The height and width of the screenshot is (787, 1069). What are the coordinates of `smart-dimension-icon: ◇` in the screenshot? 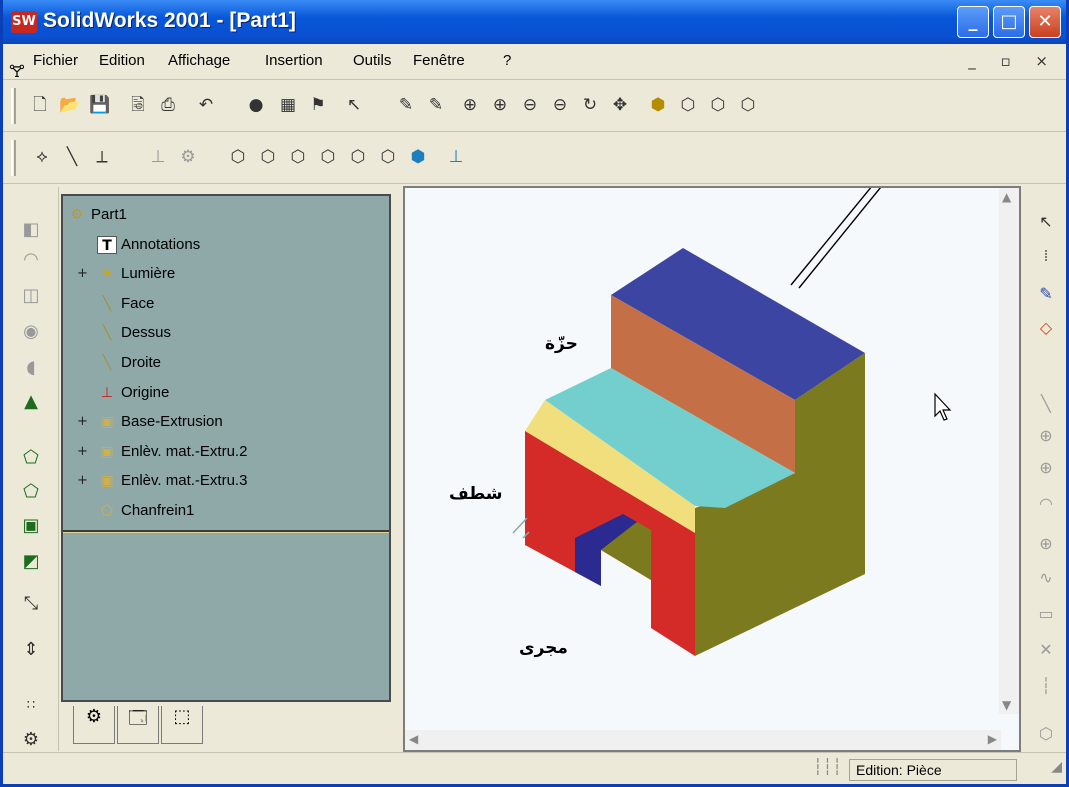 It's located at (1046, 328).